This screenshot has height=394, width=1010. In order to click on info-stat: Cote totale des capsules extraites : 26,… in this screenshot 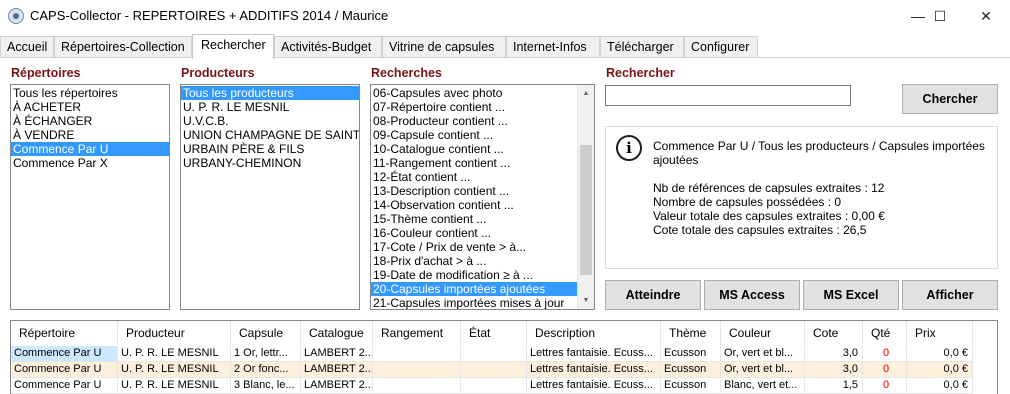, I will do `click(760, 230)`.